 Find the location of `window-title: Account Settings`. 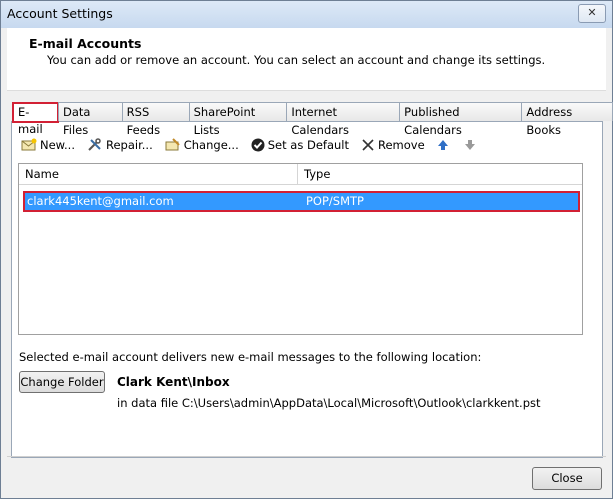

window-title: Account Settings is located at coordinates (60, 13).